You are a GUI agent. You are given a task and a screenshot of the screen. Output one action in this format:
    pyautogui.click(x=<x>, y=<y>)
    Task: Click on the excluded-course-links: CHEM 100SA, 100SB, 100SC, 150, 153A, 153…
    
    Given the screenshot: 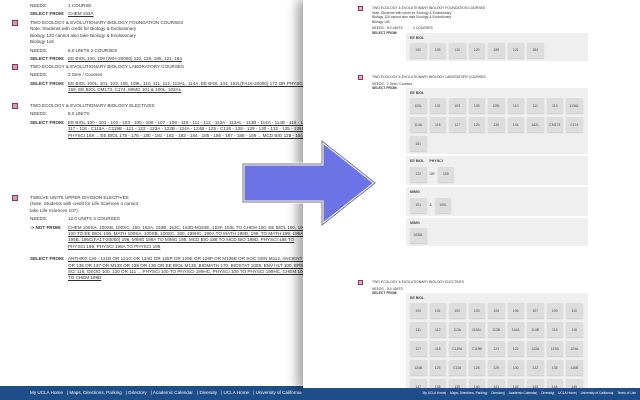 What is the action you would take?
    pyautogui.click(x=190, y=238)
    